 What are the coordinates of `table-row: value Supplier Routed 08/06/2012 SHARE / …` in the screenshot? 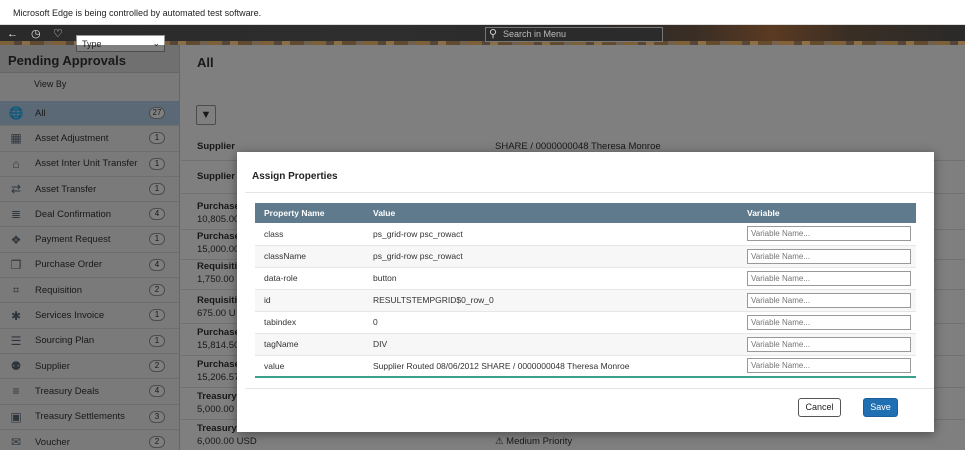 It's located at (585, 366).